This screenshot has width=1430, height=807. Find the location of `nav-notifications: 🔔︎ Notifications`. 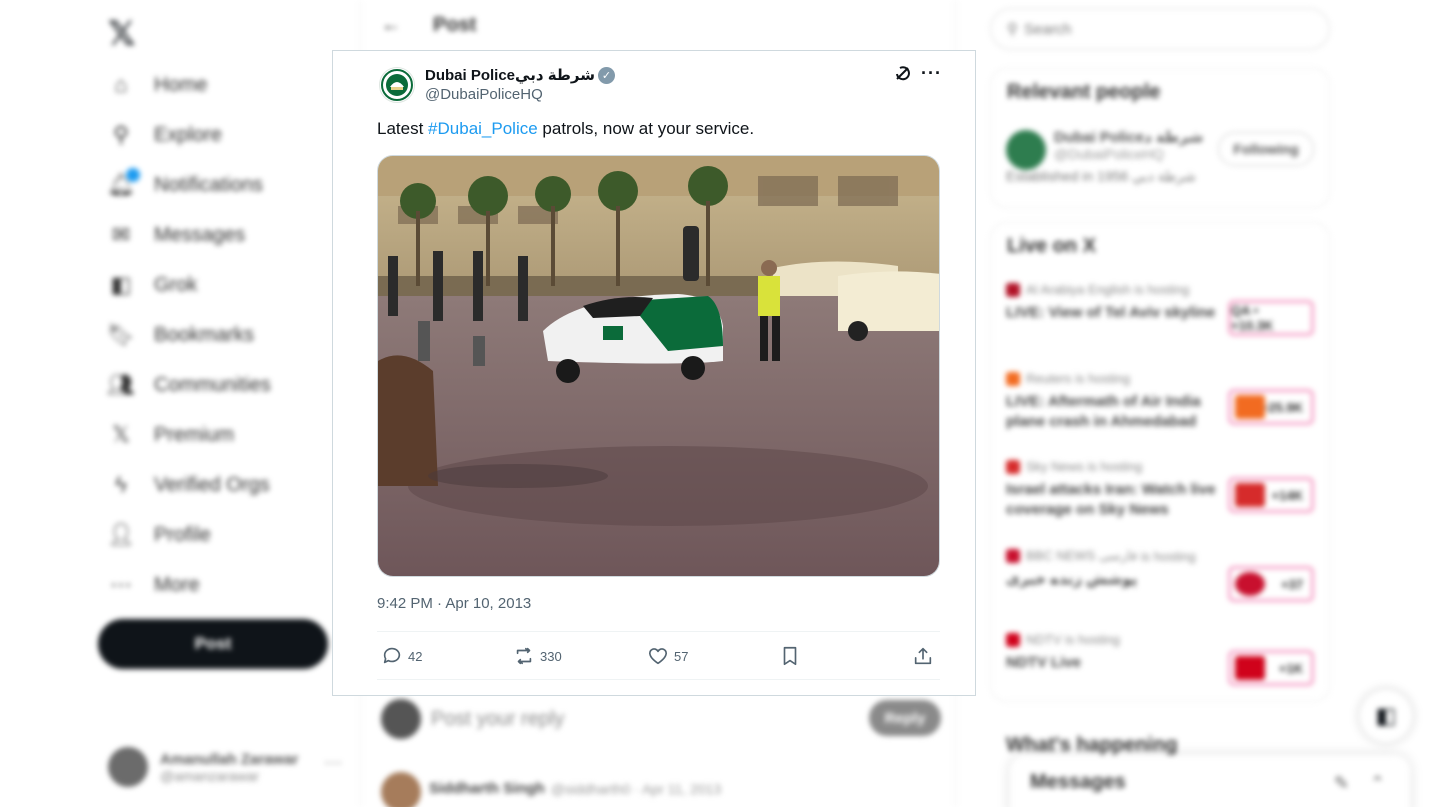

nav-notifications: 🔔︎ Notifications is located at coordinates (185, 185).